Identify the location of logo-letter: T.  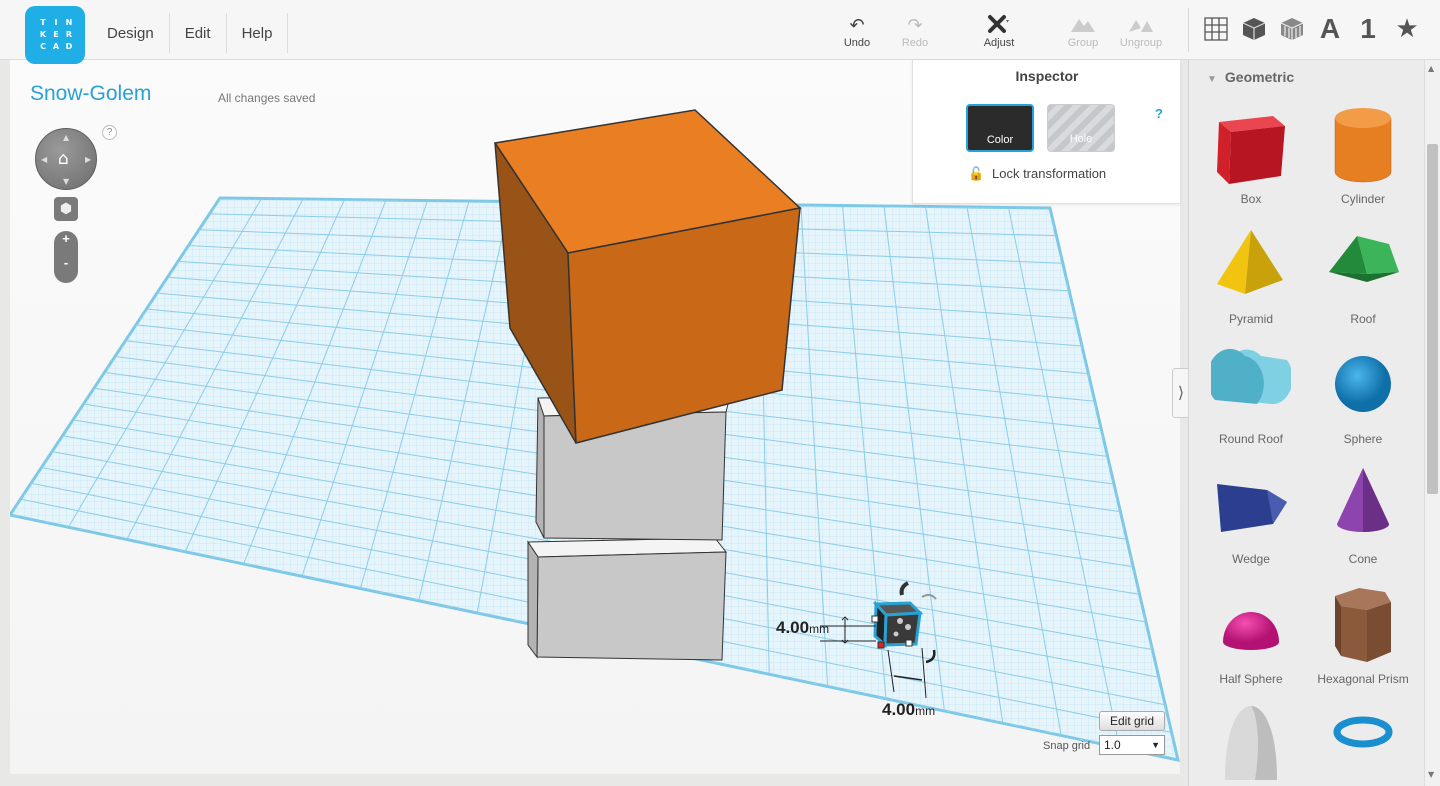
(43, 22).